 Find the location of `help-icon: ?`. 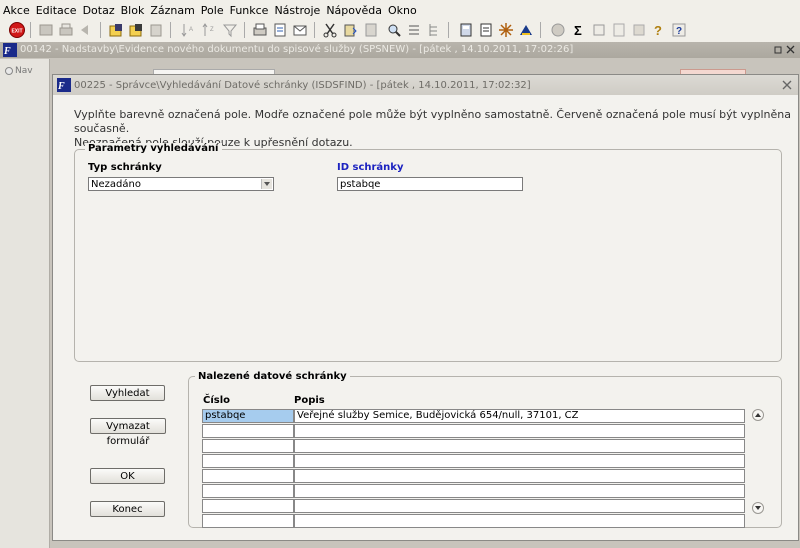

help-icon: ? is located at coordinates (679, 30).